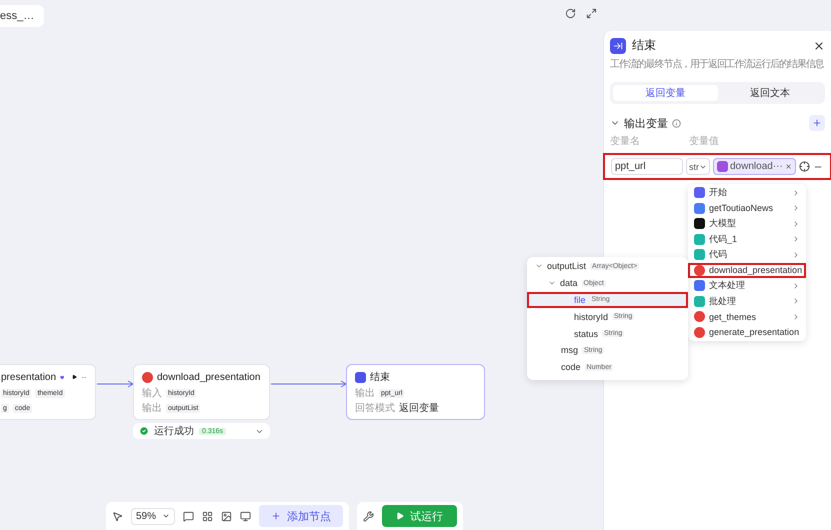  Describe the element at coordinates (698, 166) in the screenshot. I see `type-select: str` at that location.